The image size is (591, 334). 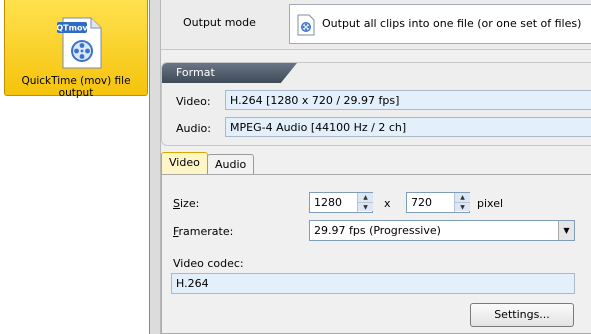 I want to click on width-value: 1280, so click(x=328, y=202).